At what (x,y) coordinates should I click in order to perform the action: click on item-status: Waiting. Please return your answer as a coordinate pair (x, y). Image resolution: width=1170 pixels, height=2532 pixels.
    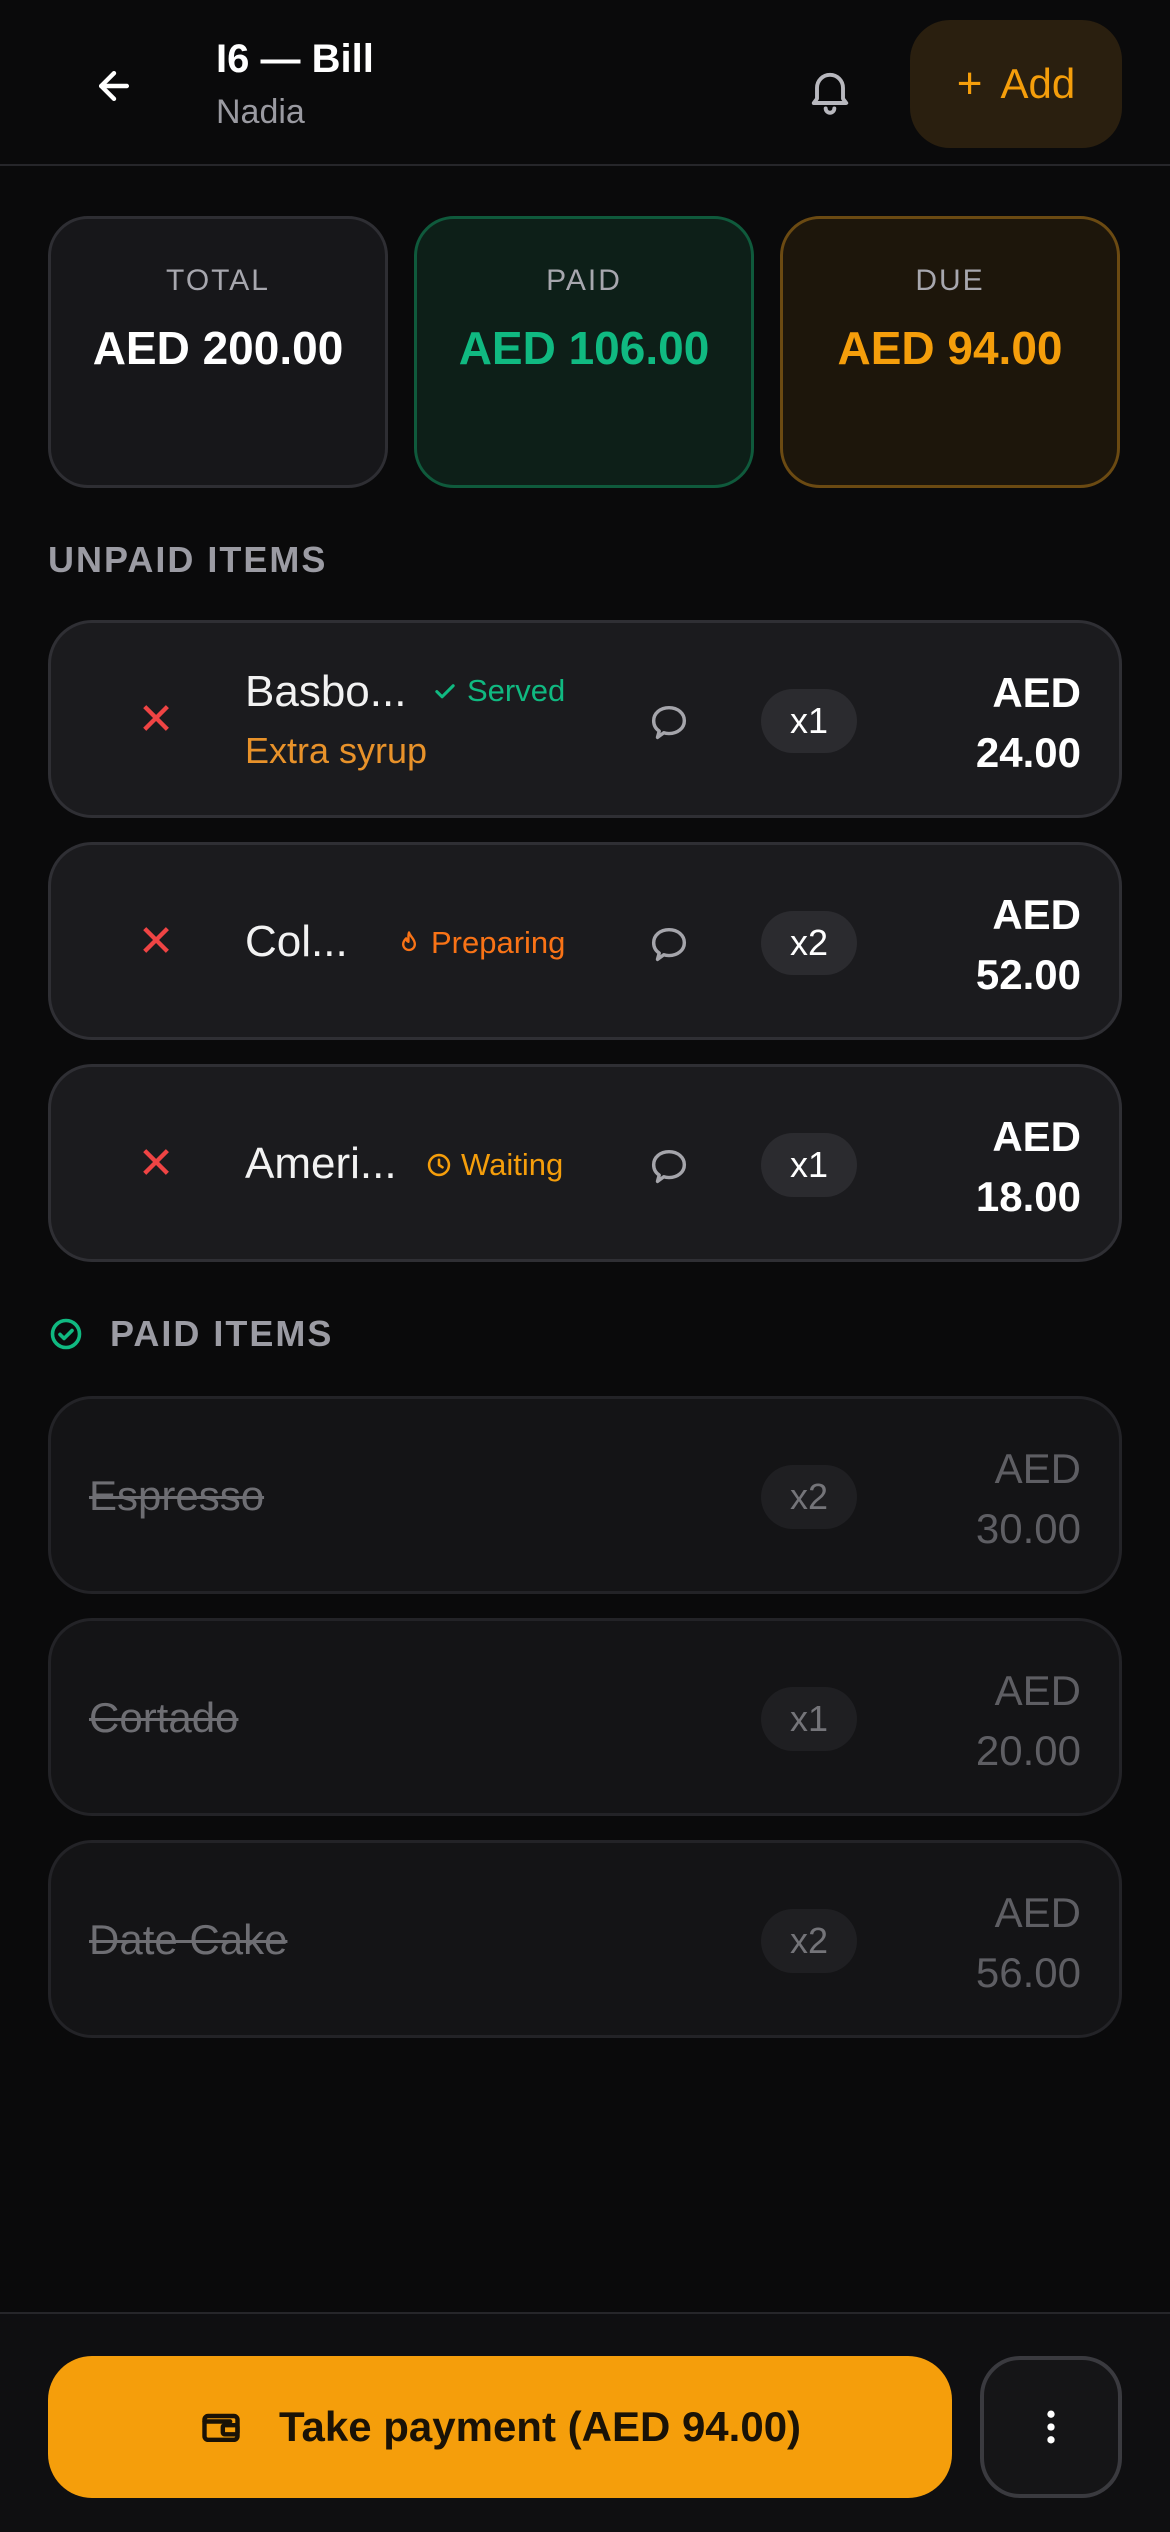
    Looking at the image, I should click on (494, 1165).